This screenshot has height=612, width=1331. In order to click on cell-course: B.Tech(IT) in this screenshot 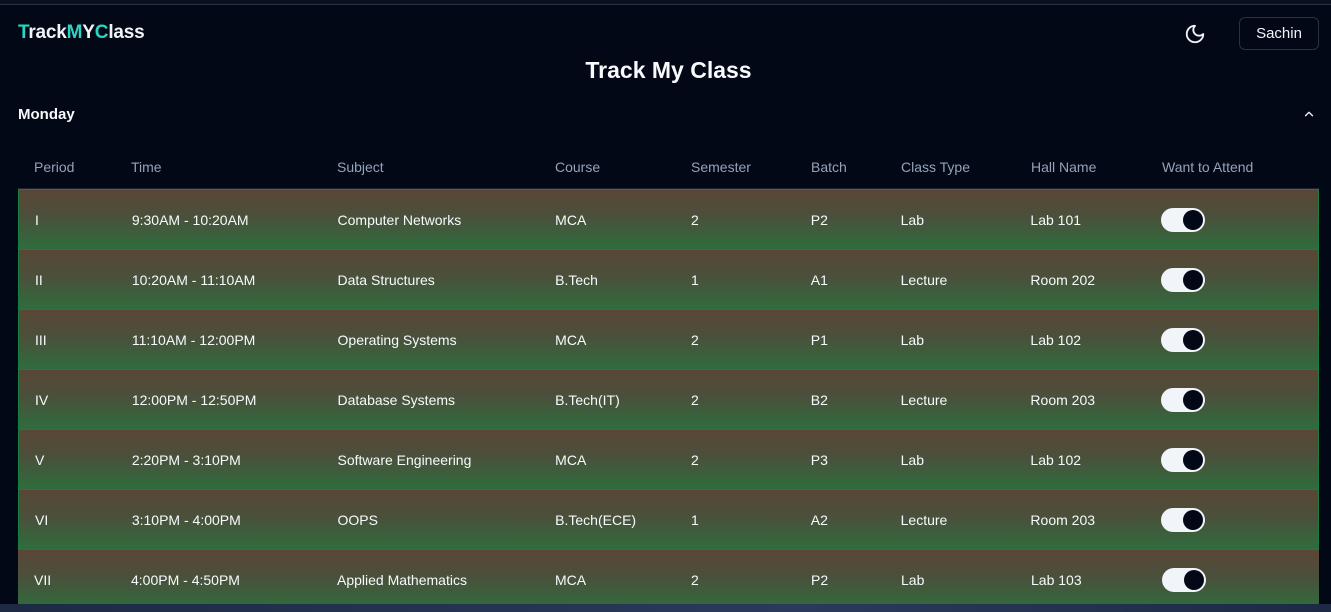, I will do `click(587, 399)`.